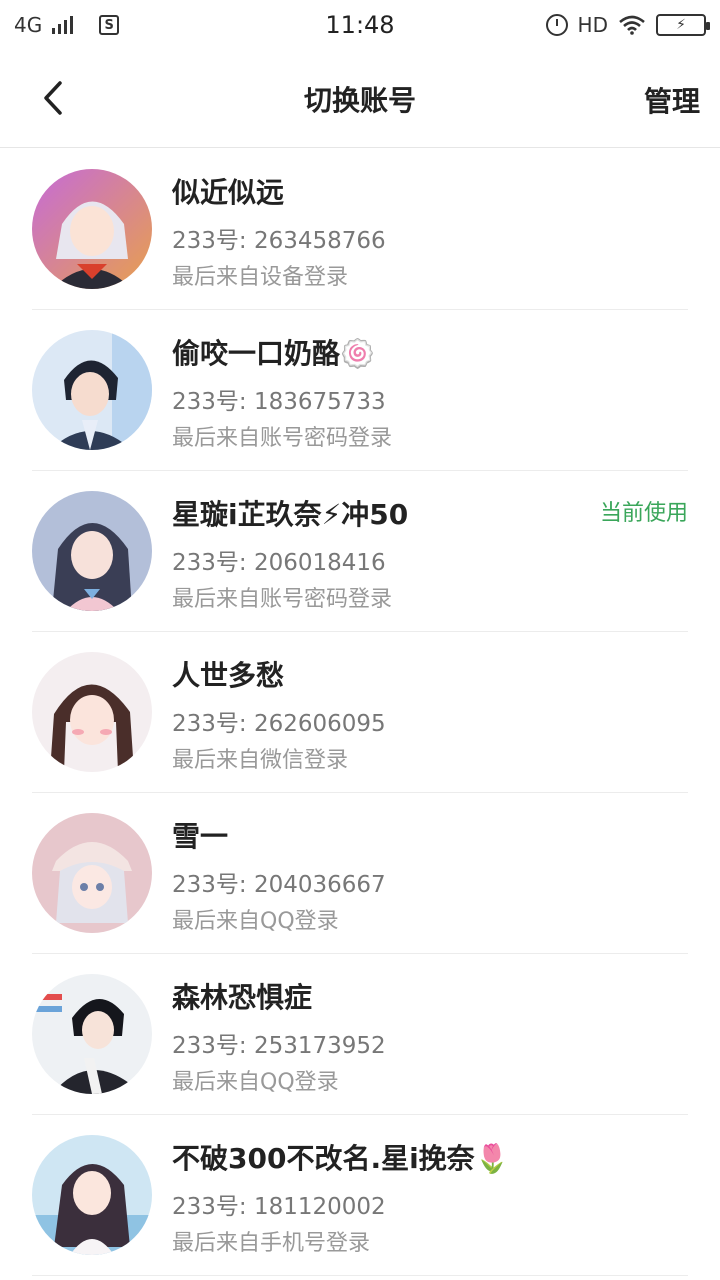 This screenshot has height=1280, width=720. What do you see at coordinates (672, 100) in the screenshot?
I see `manage-button: 管理` at bounding box center [672, 100].